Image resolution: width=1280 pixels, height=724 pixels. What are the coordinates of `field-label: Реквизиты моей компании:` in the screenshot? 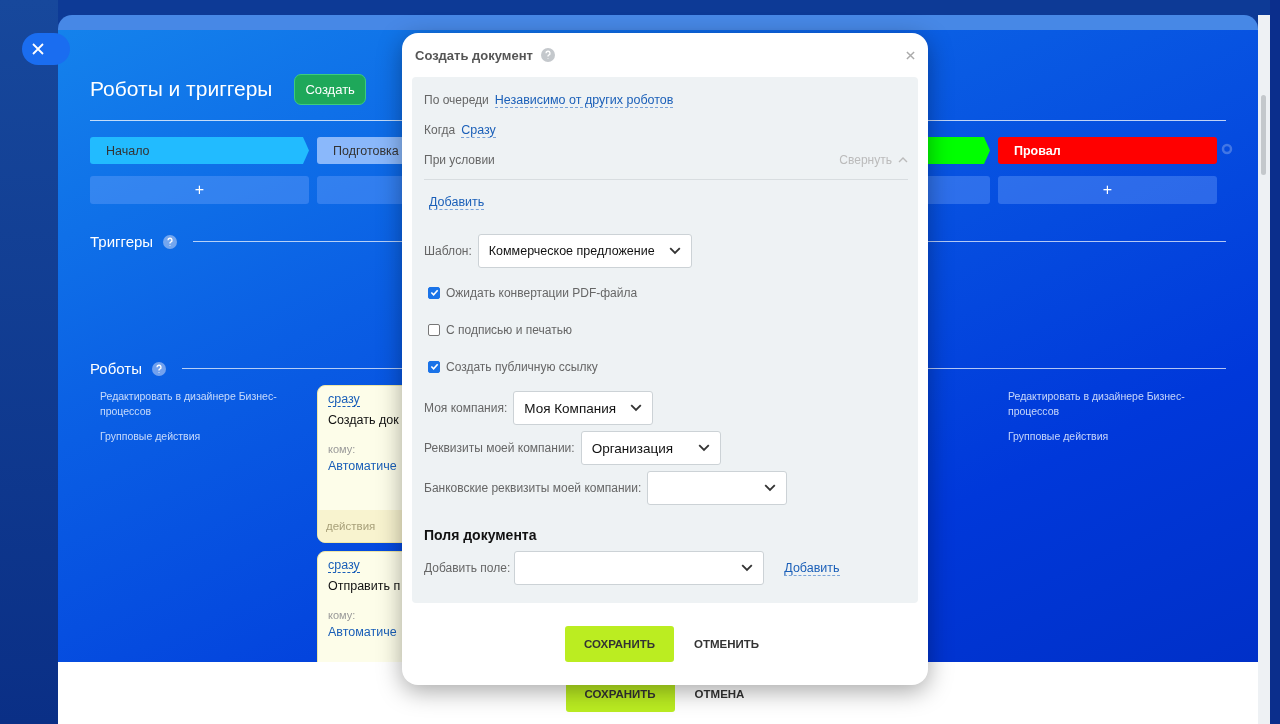 It's located at (499, 448).